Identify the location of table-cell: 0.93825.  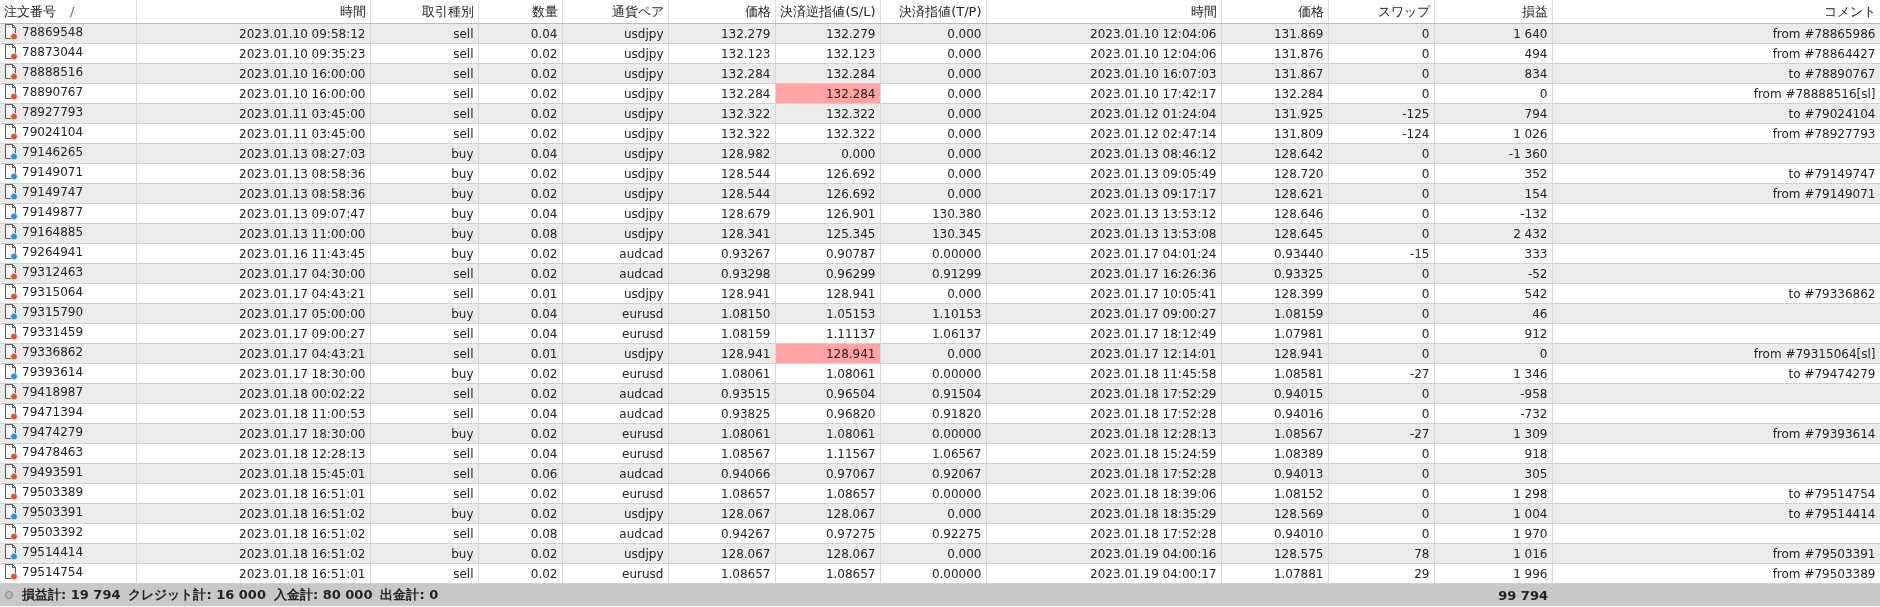
(721, 413).